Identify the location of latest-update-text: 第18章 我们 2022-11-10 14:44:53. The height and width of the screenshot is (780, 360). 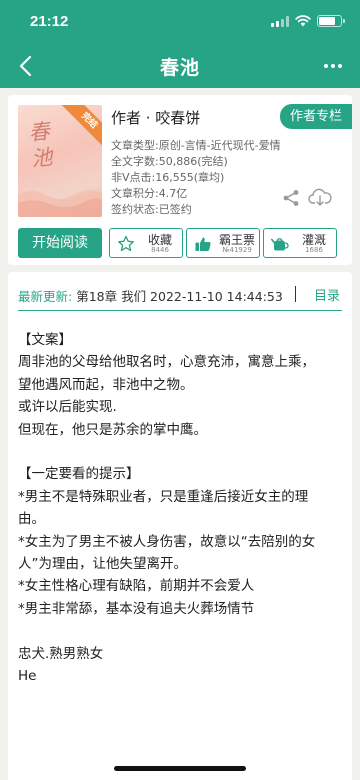
(179, 296).